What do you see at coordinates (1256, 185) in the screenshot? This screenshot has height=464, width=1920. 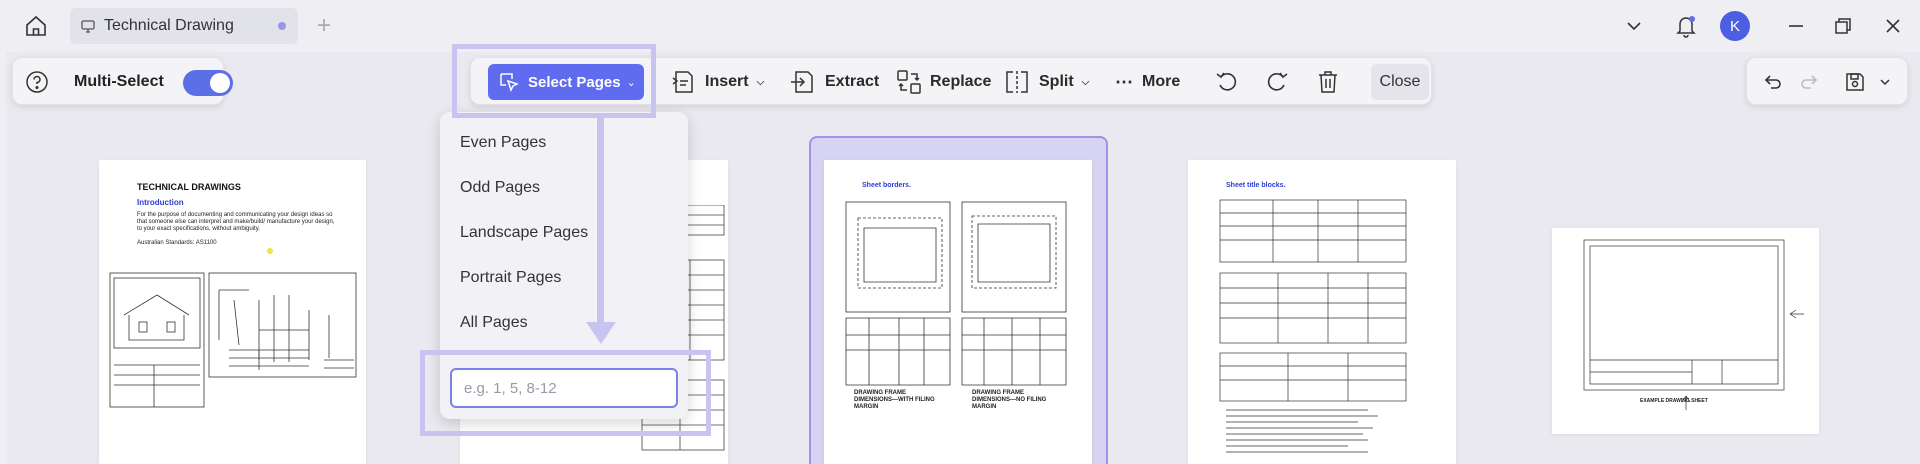 I see `page4-heading: Sheet title blocks.` at bounding box center [1256, 185].